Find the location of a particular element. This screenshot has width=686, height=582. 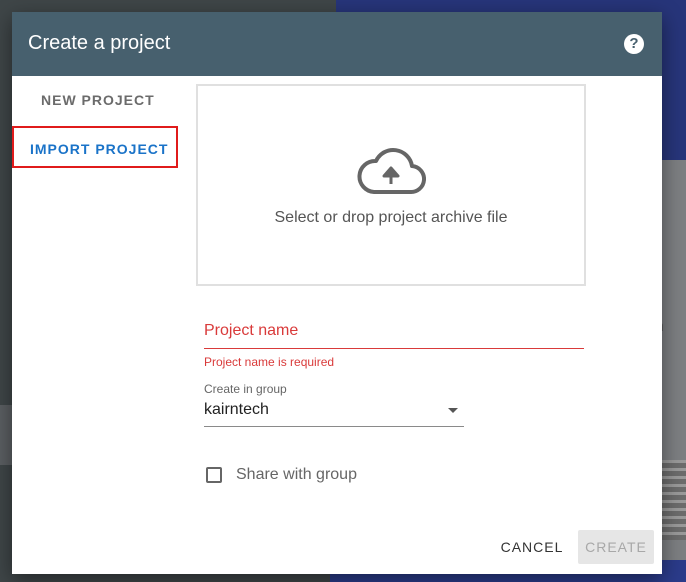

dialog-titlebar: Create a project ? is located at coordinates (337, 44).